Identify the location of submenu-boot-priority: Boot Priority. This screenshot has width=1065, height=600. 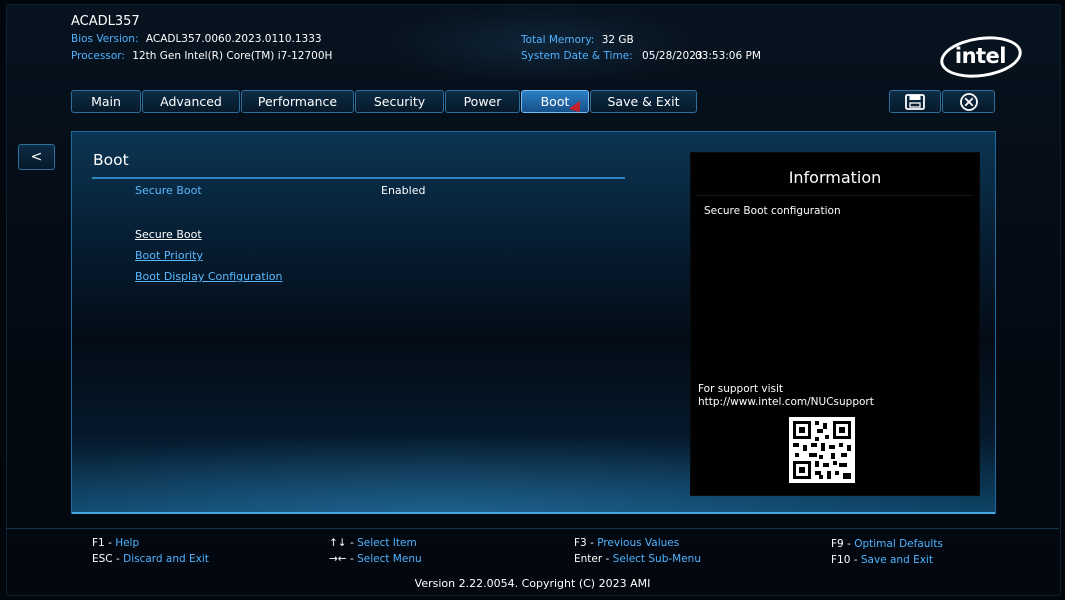
(169, 255).